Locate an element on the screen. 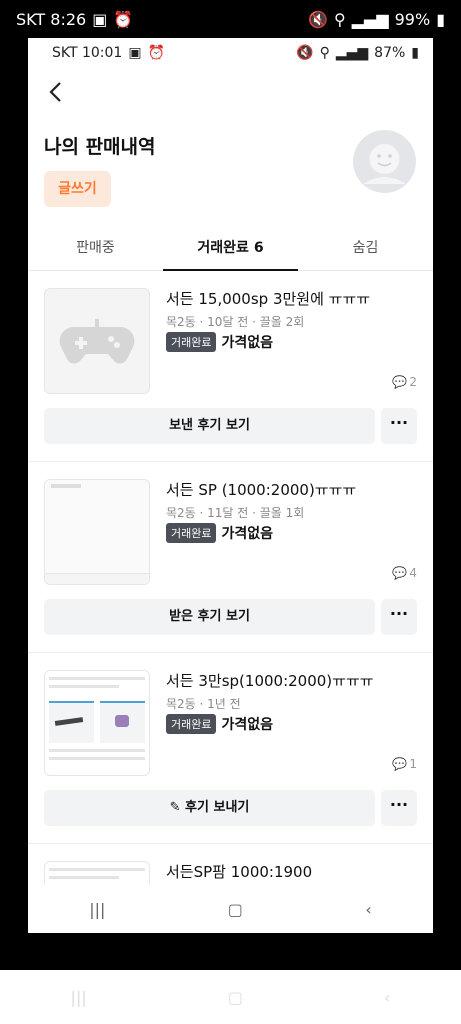  chat-count: 💬 1 is located at coordinates (404, 764).